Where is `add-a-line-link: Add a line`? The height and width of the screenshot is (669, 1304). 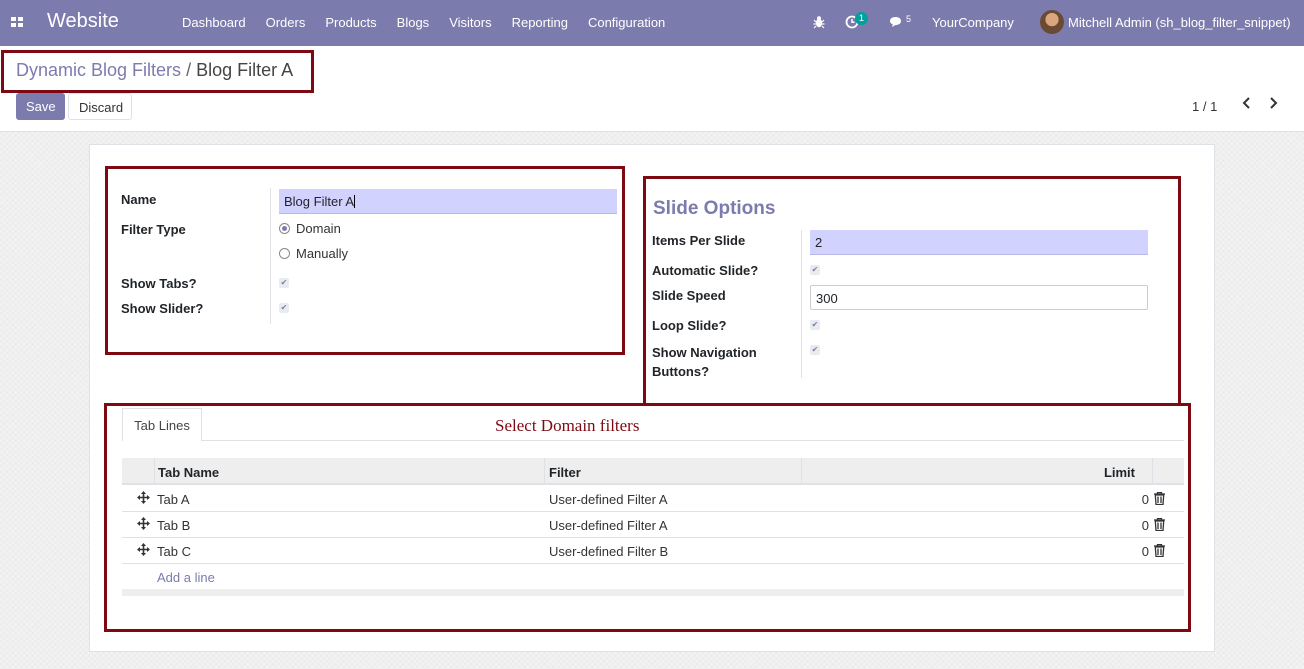
add-a-line-link: Add a line is located at coordinates (186, 577).